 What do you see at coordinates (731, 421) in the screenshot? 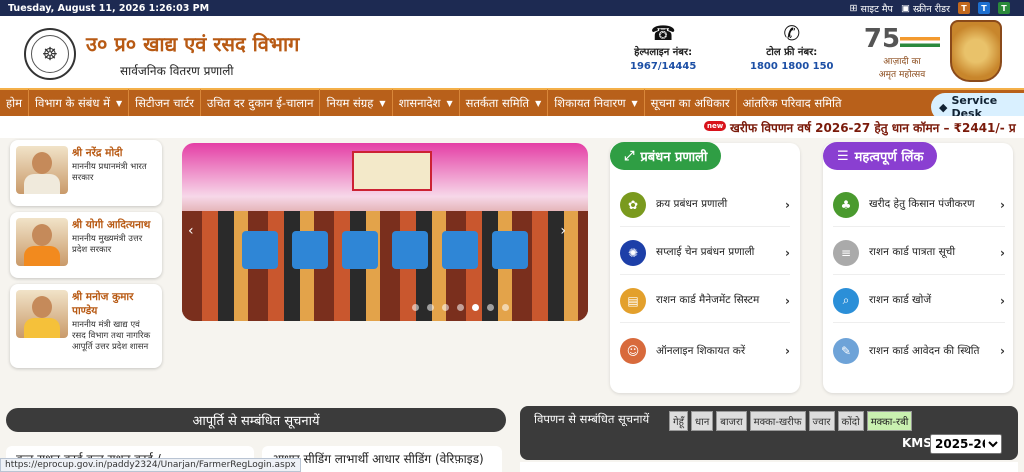
I see `tab-bajra: बाजरा` at bounding box center [731, 421].